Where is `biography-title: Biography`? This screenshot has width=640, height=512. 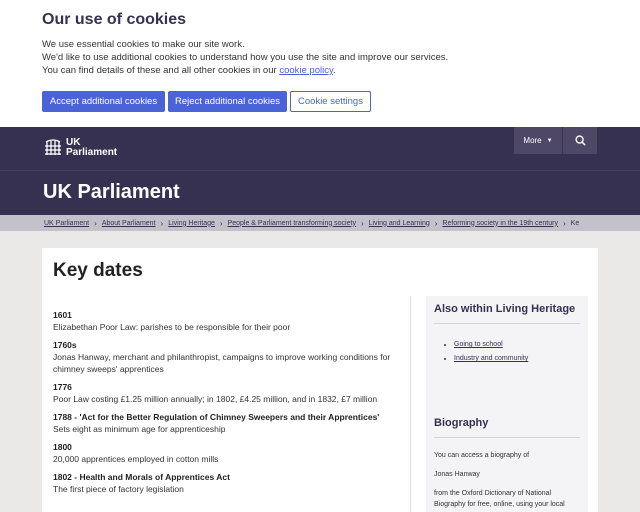
biography-title: Biography is located at coordinates (461, 423).